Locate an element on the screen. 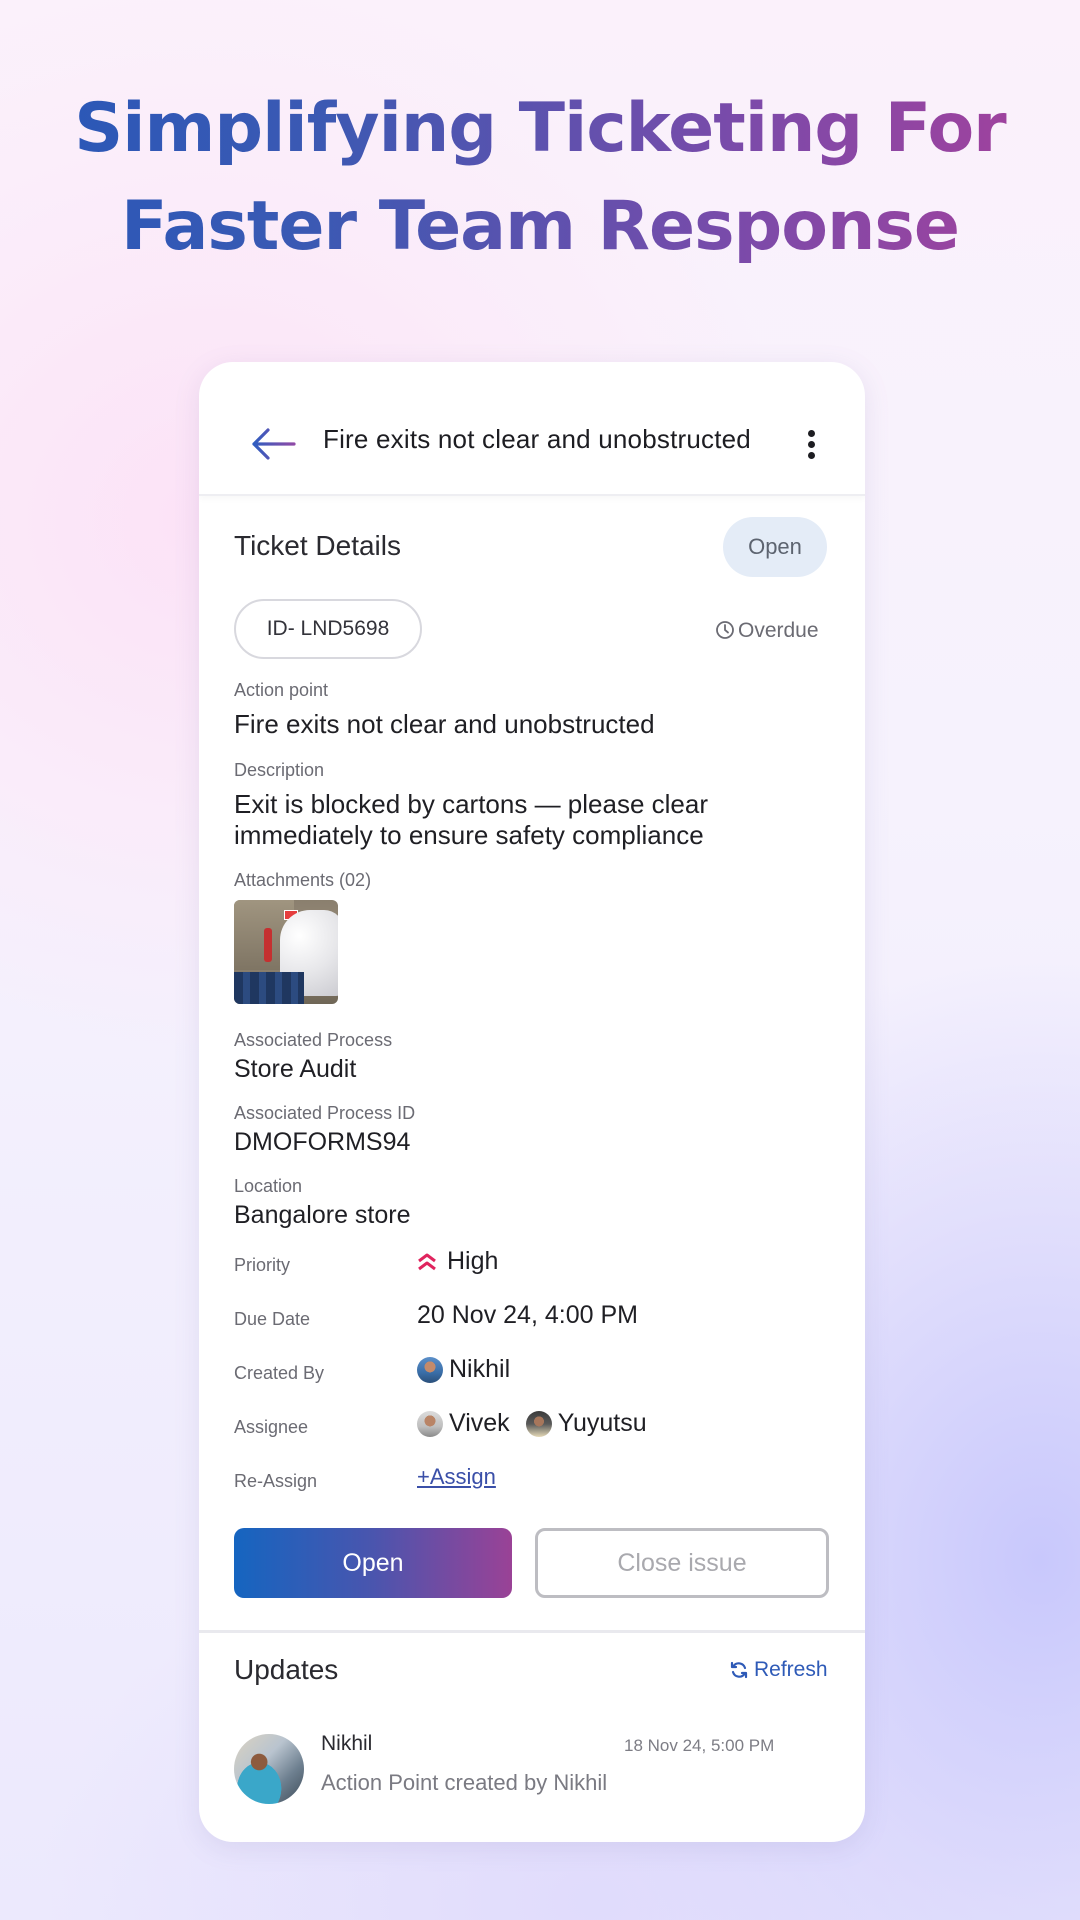  update-timestamp: 18 Nov 24, 5:00 PM is located at coordinates (699, 1745).